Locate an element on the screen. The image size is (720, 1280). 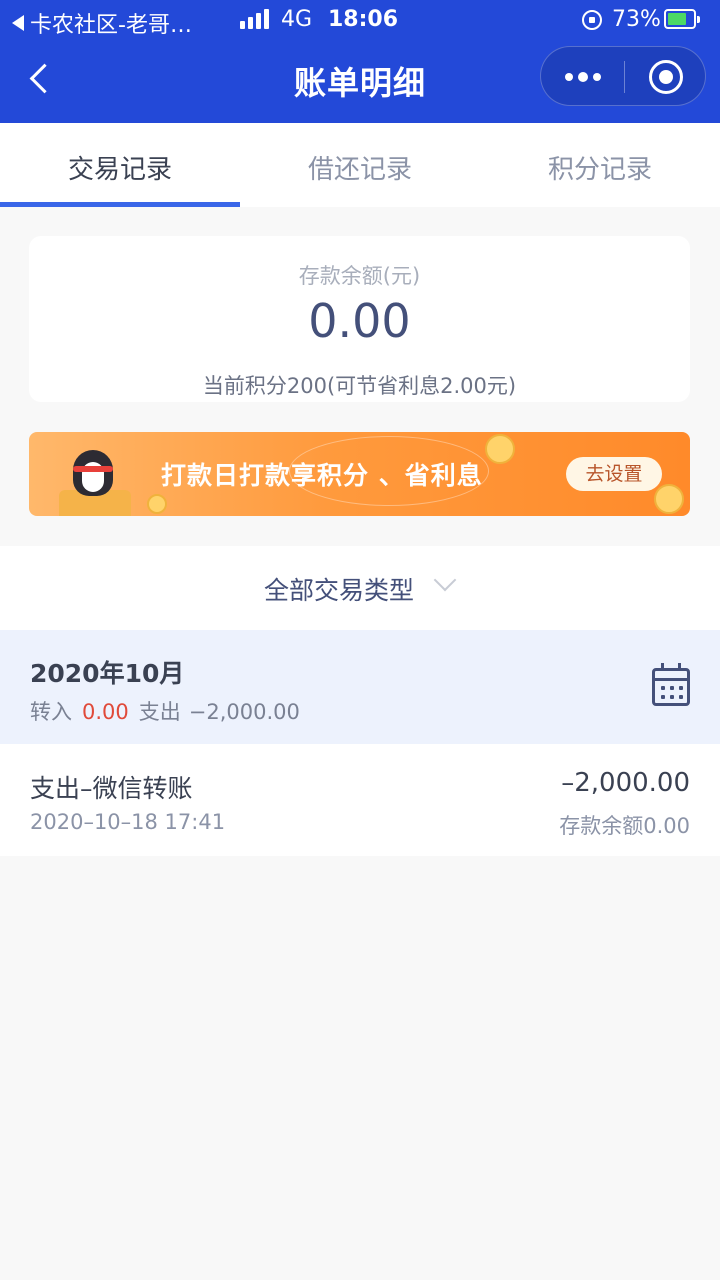
out-value: −2,000.00 is located at coordinates (244, 712).